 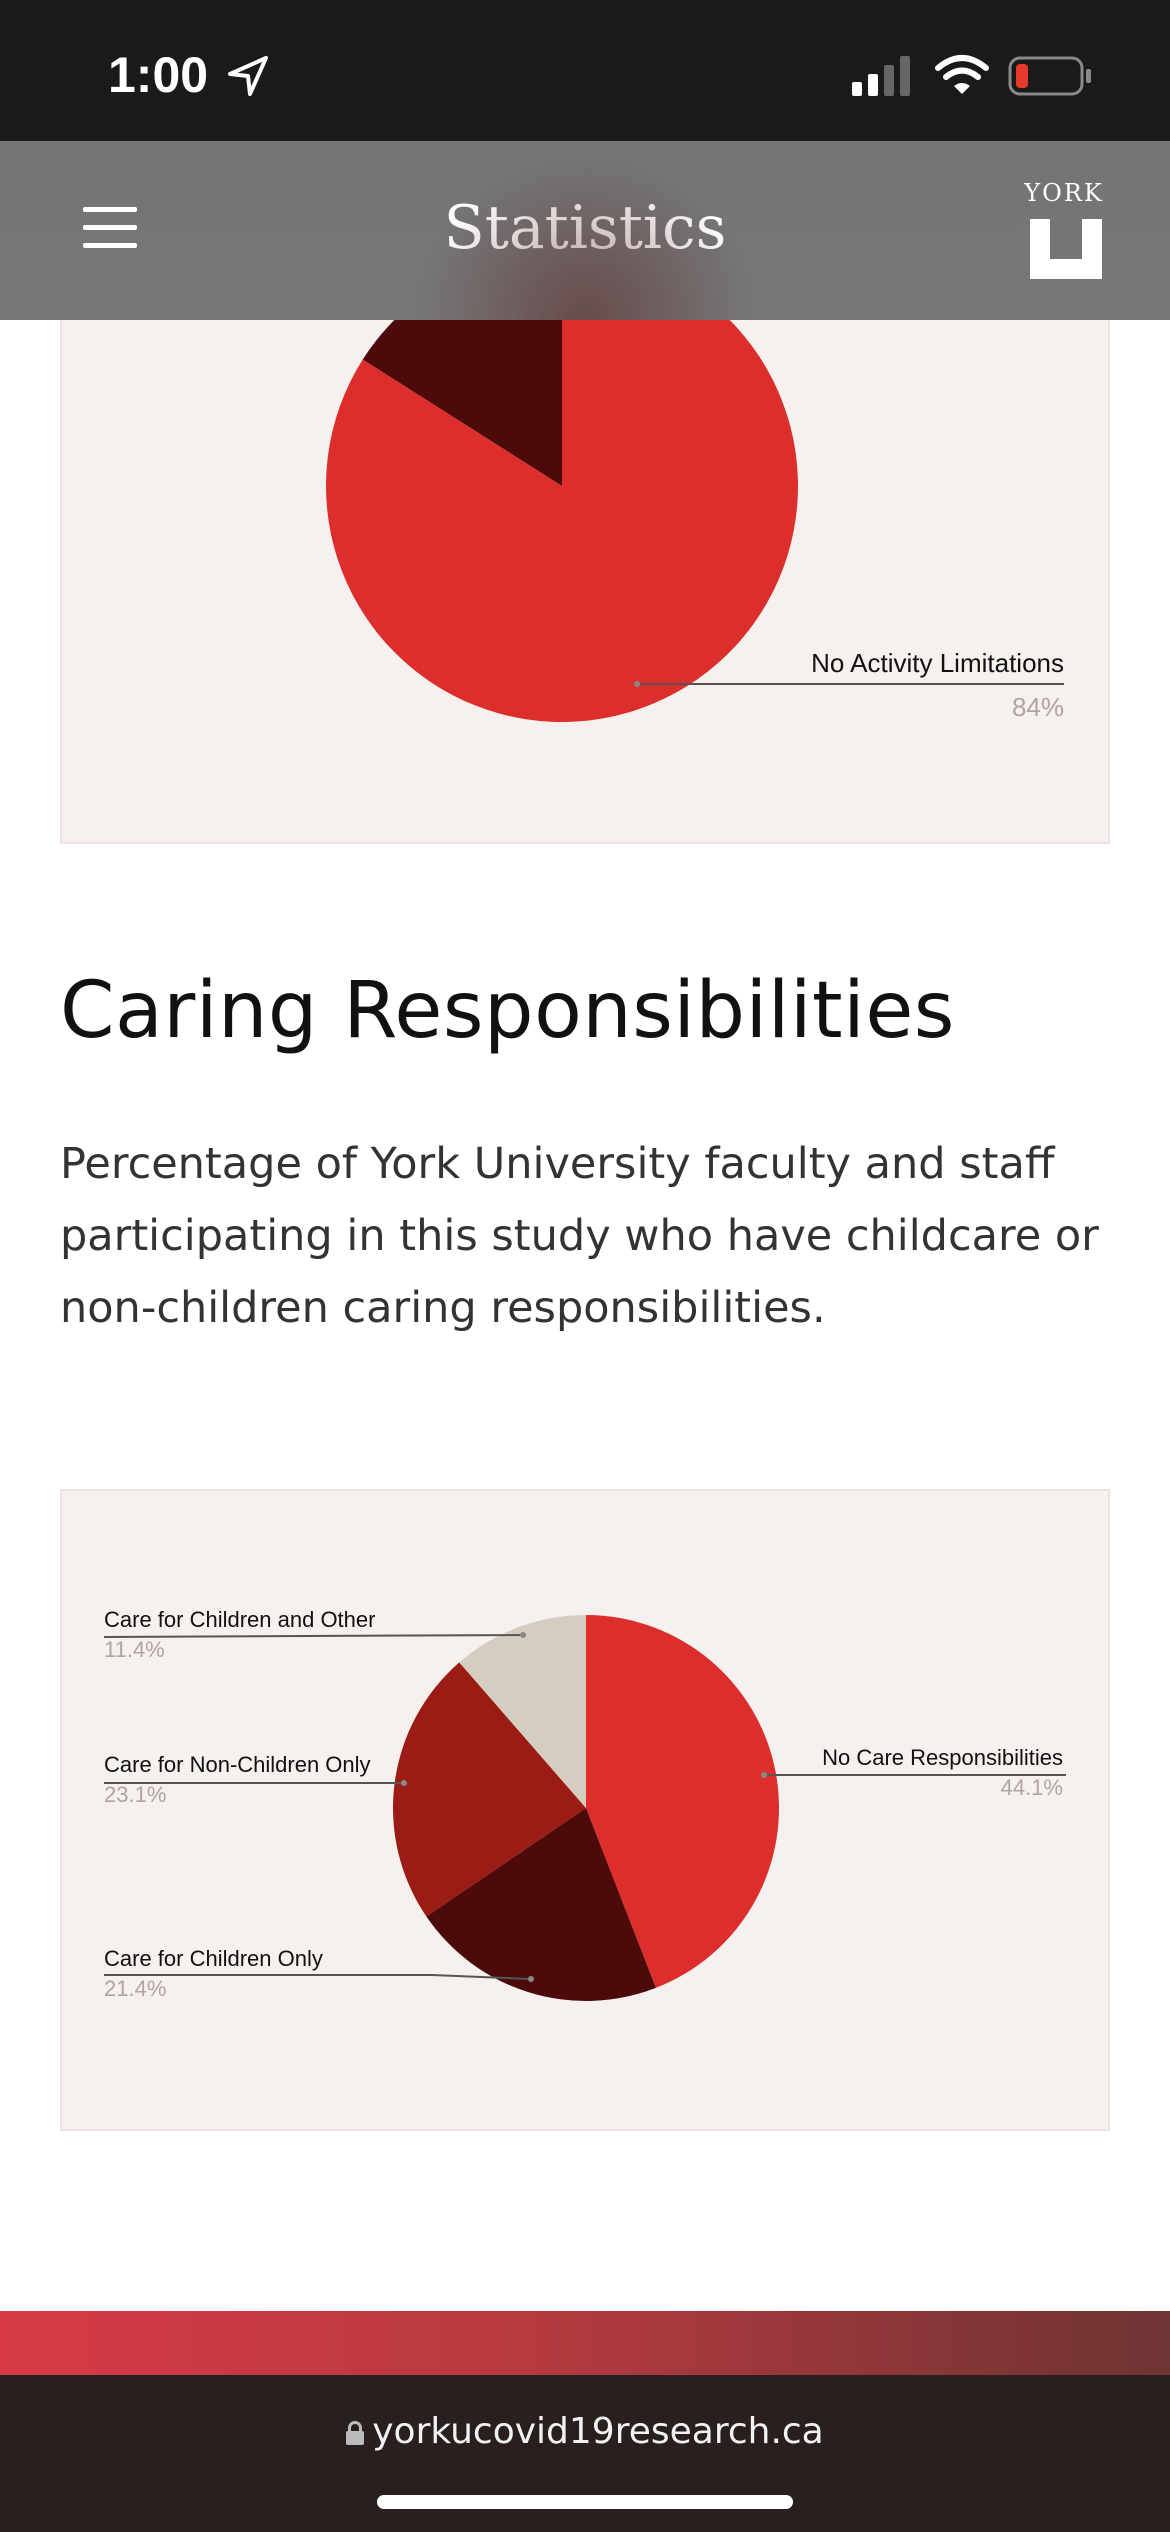 I want to click on wifi-icon, so click(x=962, y=74).